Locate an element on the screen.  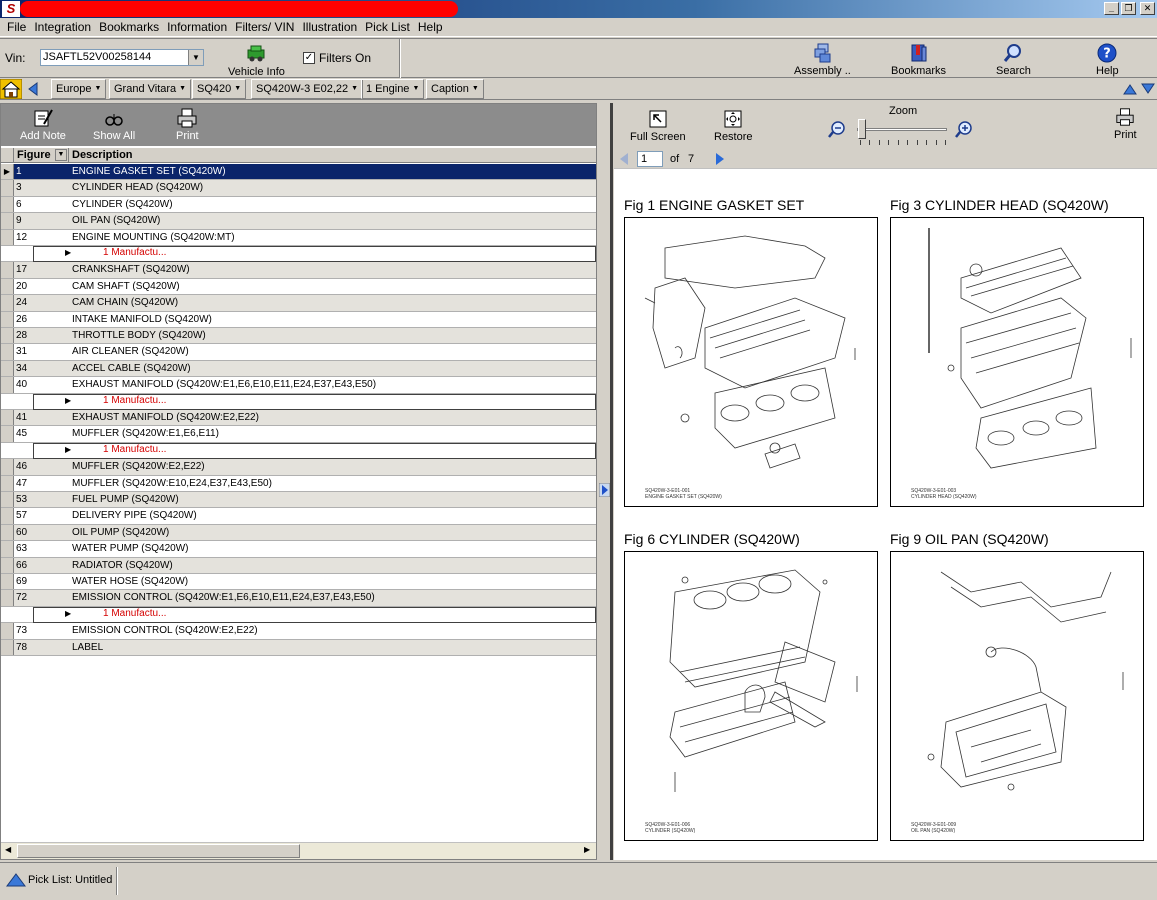
figure-thumbnail: SQ420W-3-E01-009 OIL PAN (SQ420W) is located at coordinates (1017, 696).